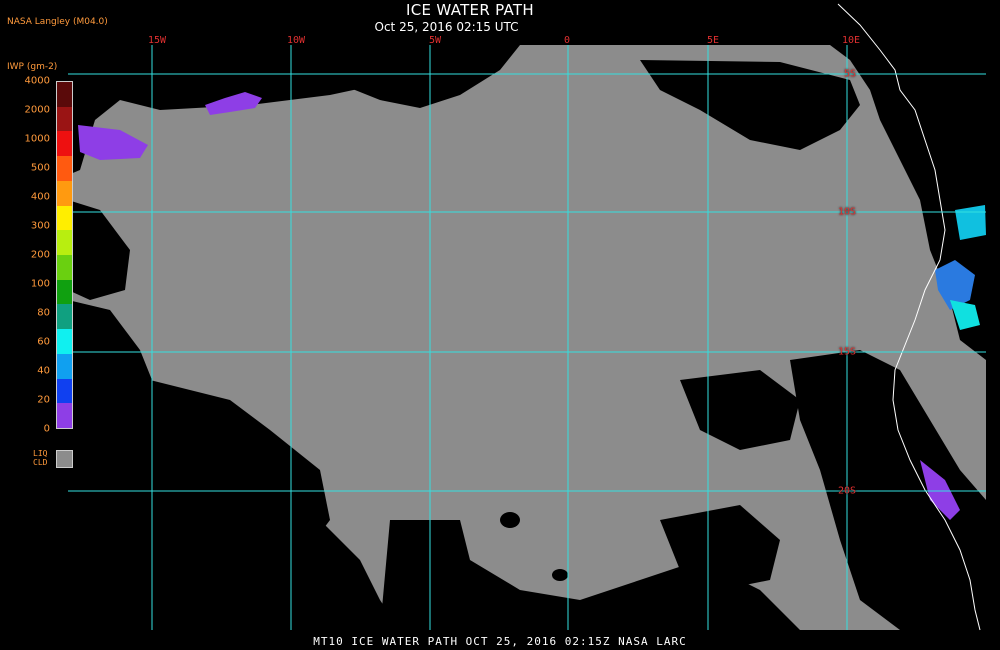  What do you see at coordinates (43, 400) in the screenshot?
I see `legend-tick-label: 20` at bounding box center [43, 400].